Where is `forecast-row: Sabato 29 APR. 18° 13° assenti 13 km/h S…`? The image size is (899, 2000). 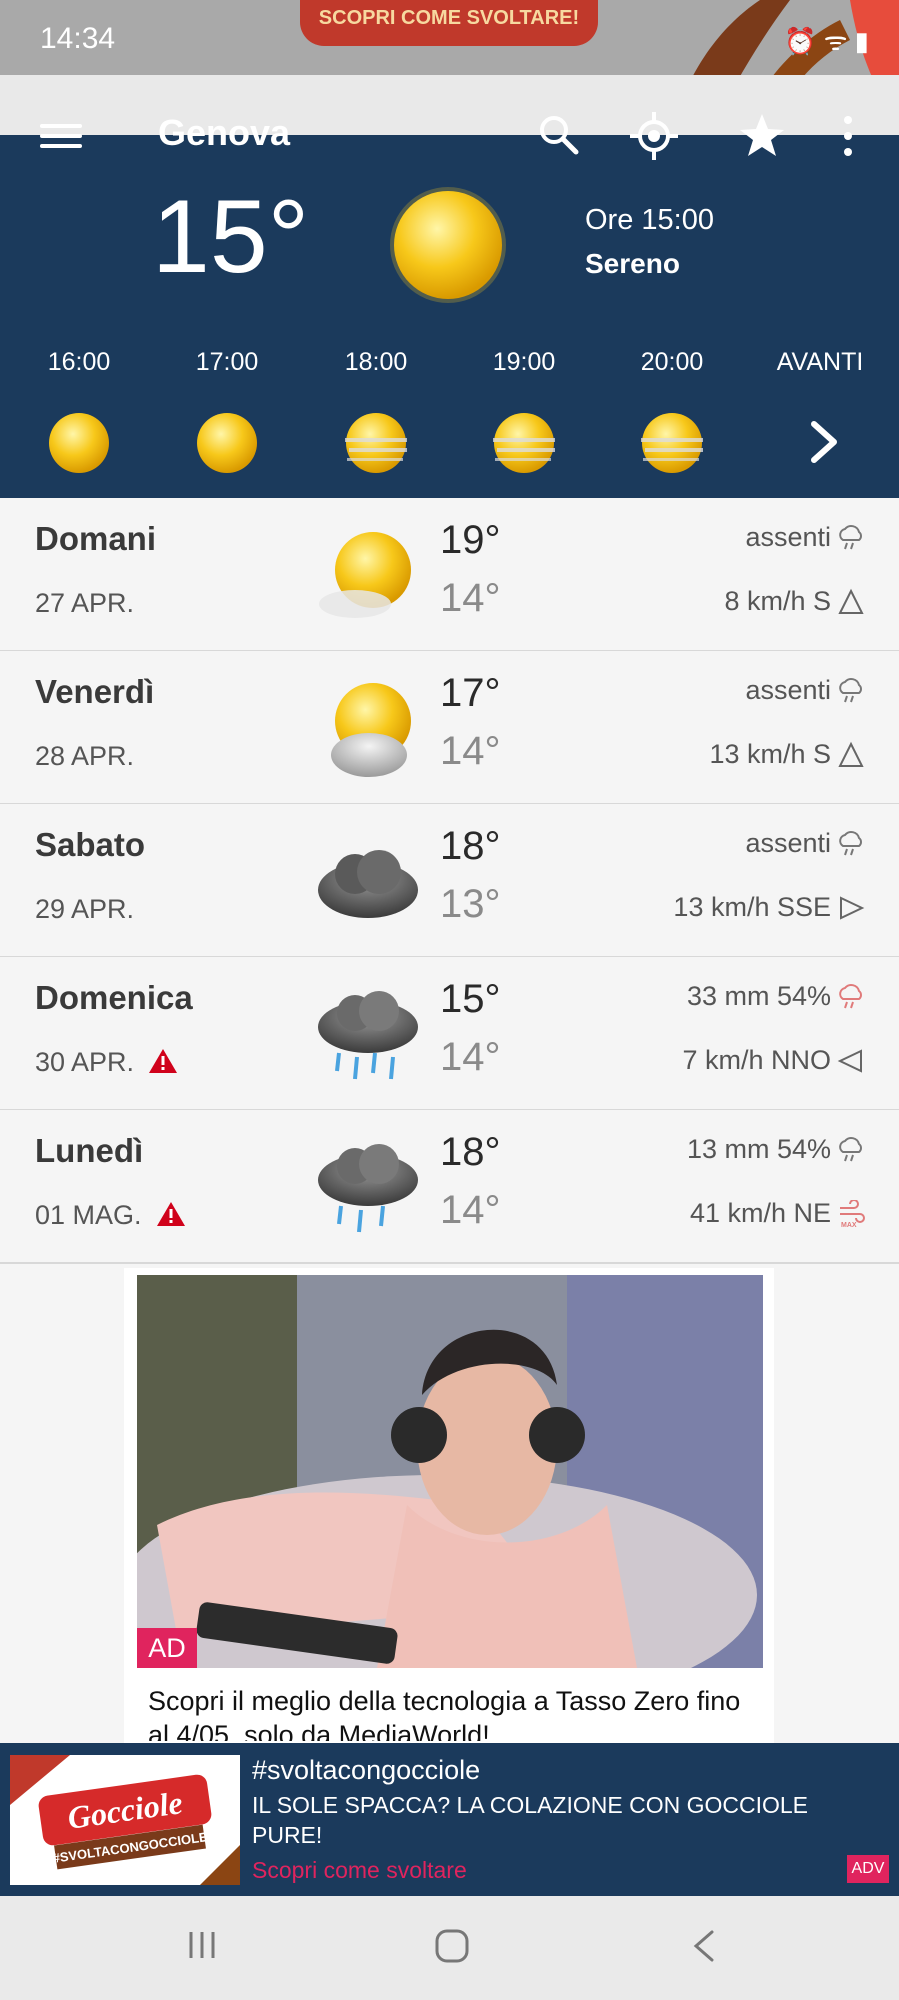 forecast-row: Sabato 29 APR. 18° 13° assenti 13 km/h S… is located at coordinates (449, 881).